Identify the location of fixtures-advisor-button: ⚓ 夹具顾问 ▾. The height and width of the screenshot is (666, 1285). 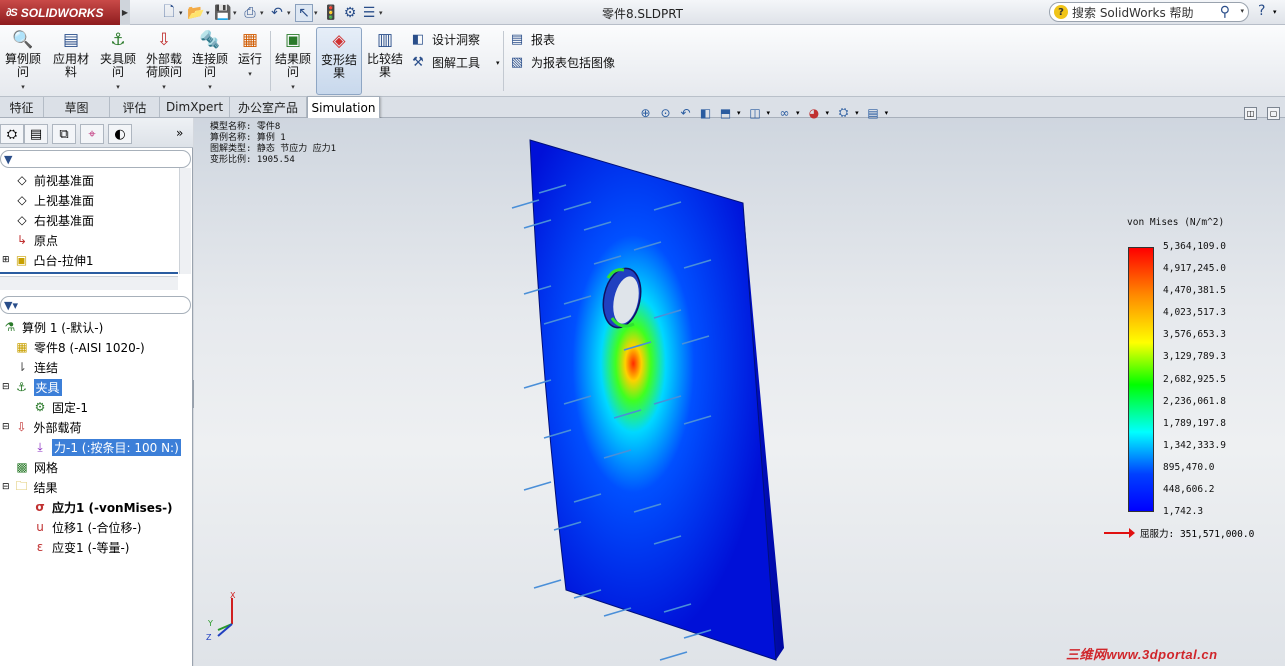
(118, 61).